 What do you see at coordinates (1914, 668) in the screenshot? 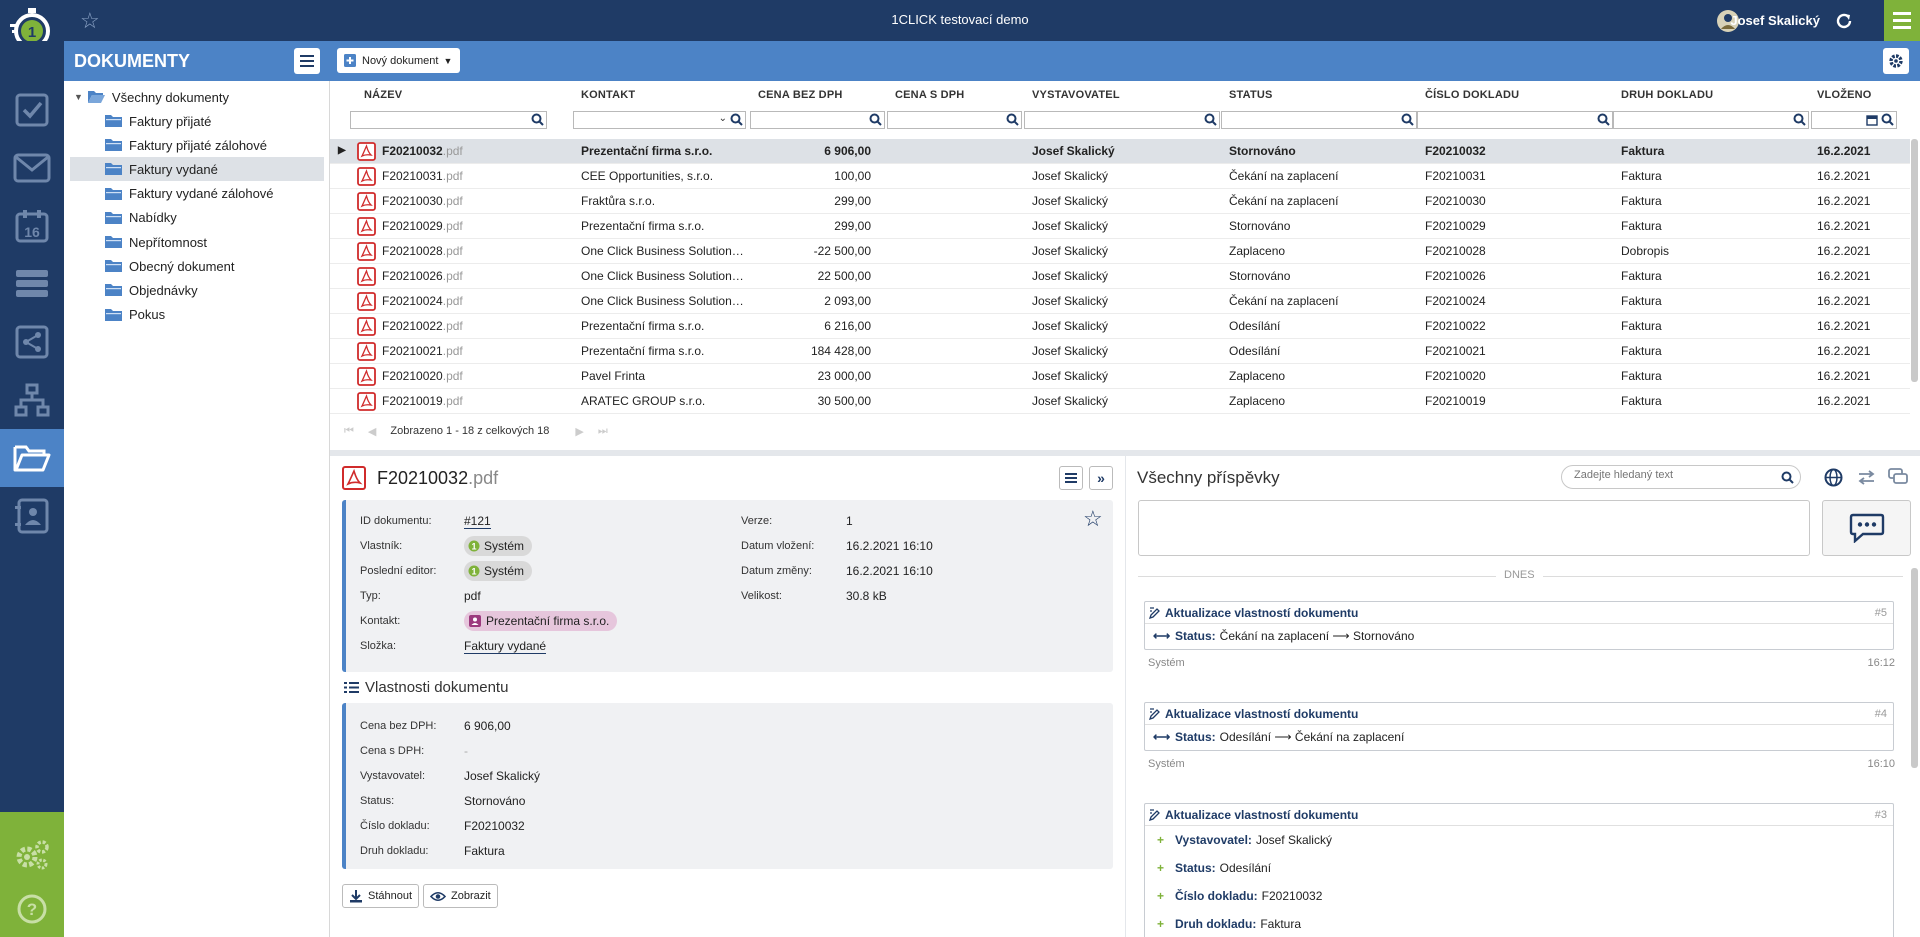
I see `comments-scrollbar` at bounding box center [1914, 668].